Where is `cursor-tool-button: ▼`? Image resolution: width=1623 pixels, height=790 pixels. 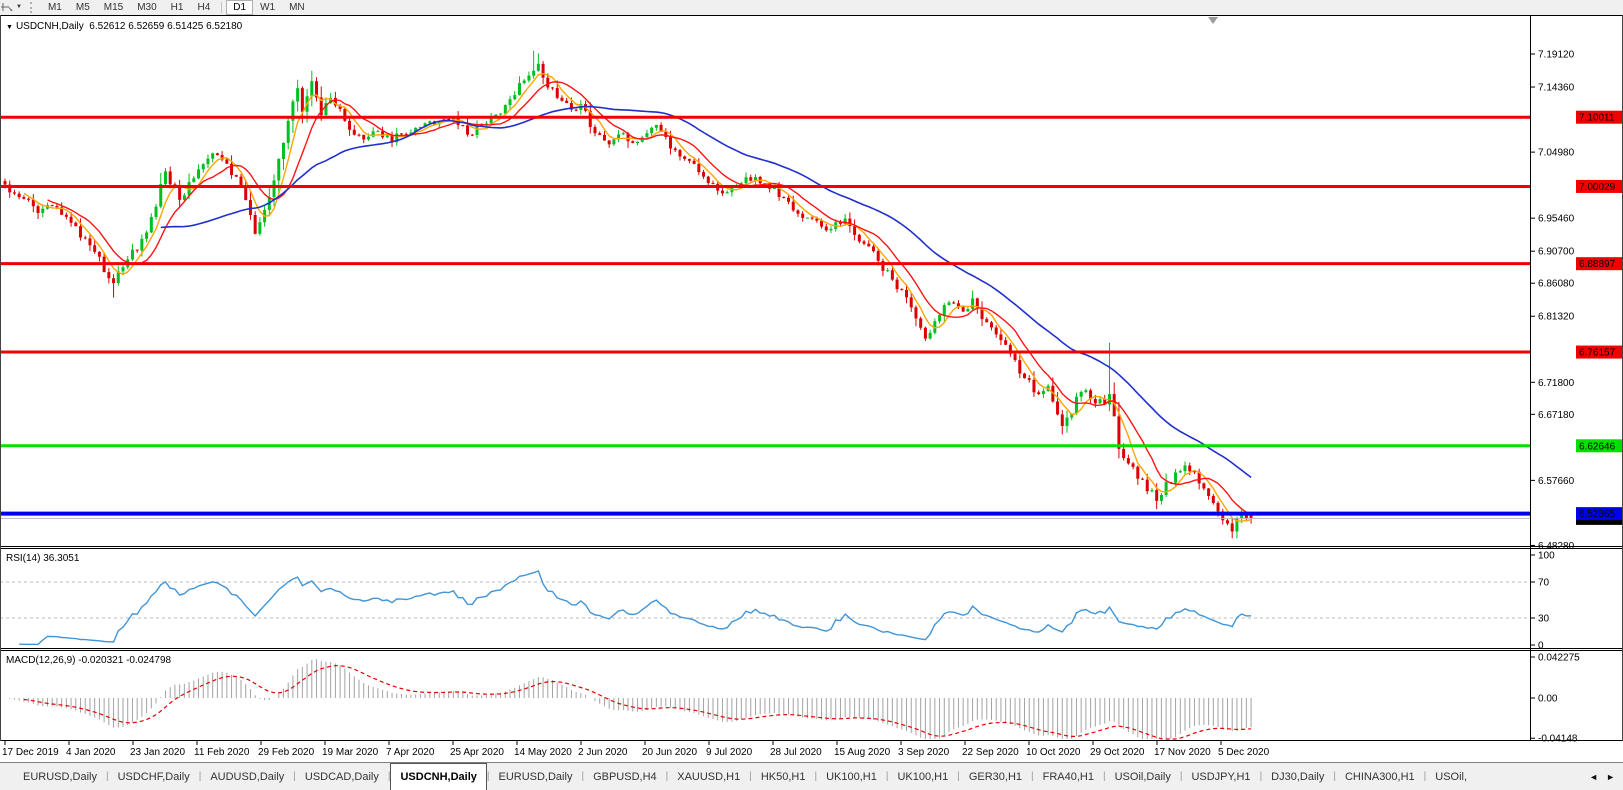 cursor-tool-button: ▼ is located at coordinates (13, 7).